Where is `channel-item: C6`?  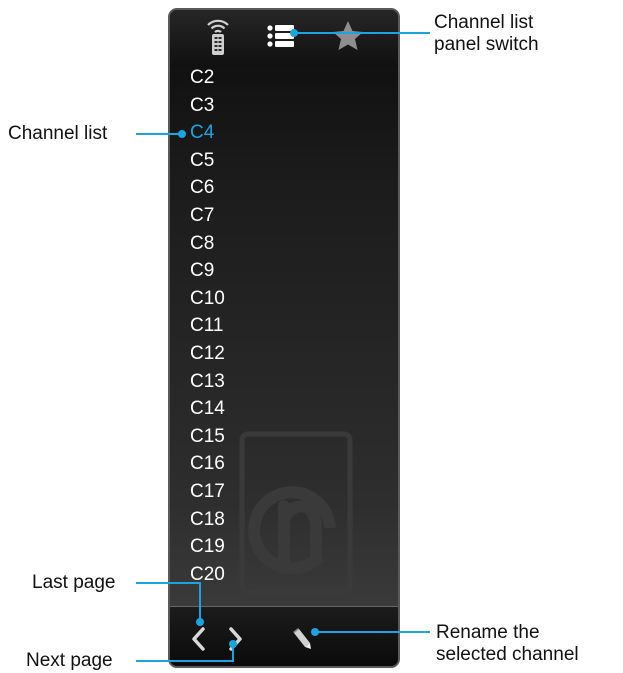
channel-item: C6 is located at coordinates (202, 188).